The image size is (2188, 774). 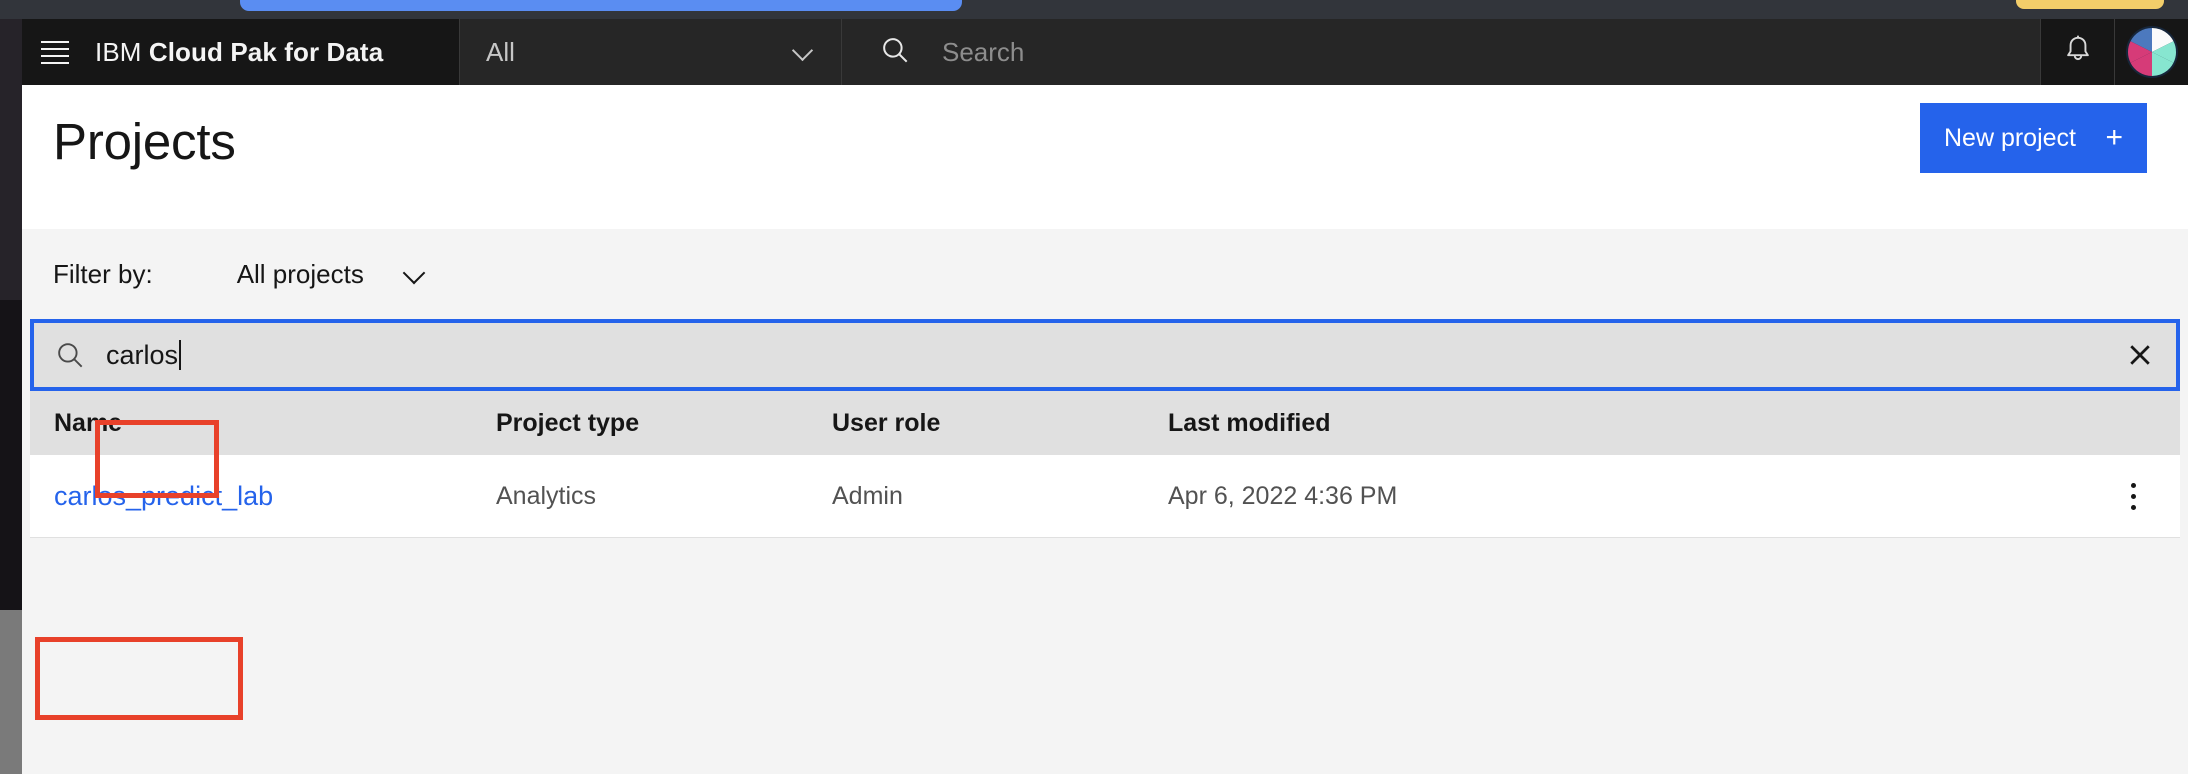 I want to click on top-navigation-bar: IBM Cloud Pak for Data All Search, so click(x=1105, y=52).